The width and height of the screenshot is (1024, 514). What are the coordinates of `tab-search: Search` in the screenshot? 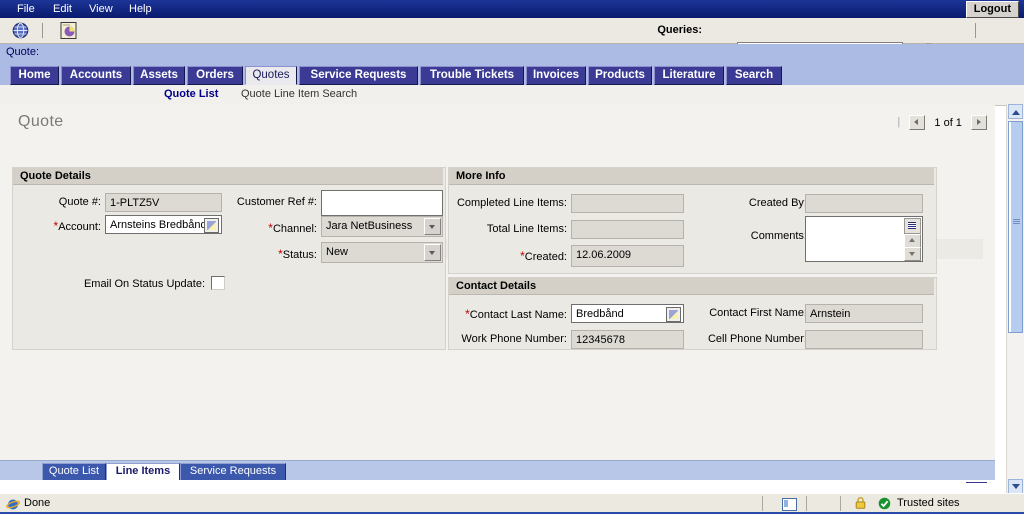 It's located at (754, 75).